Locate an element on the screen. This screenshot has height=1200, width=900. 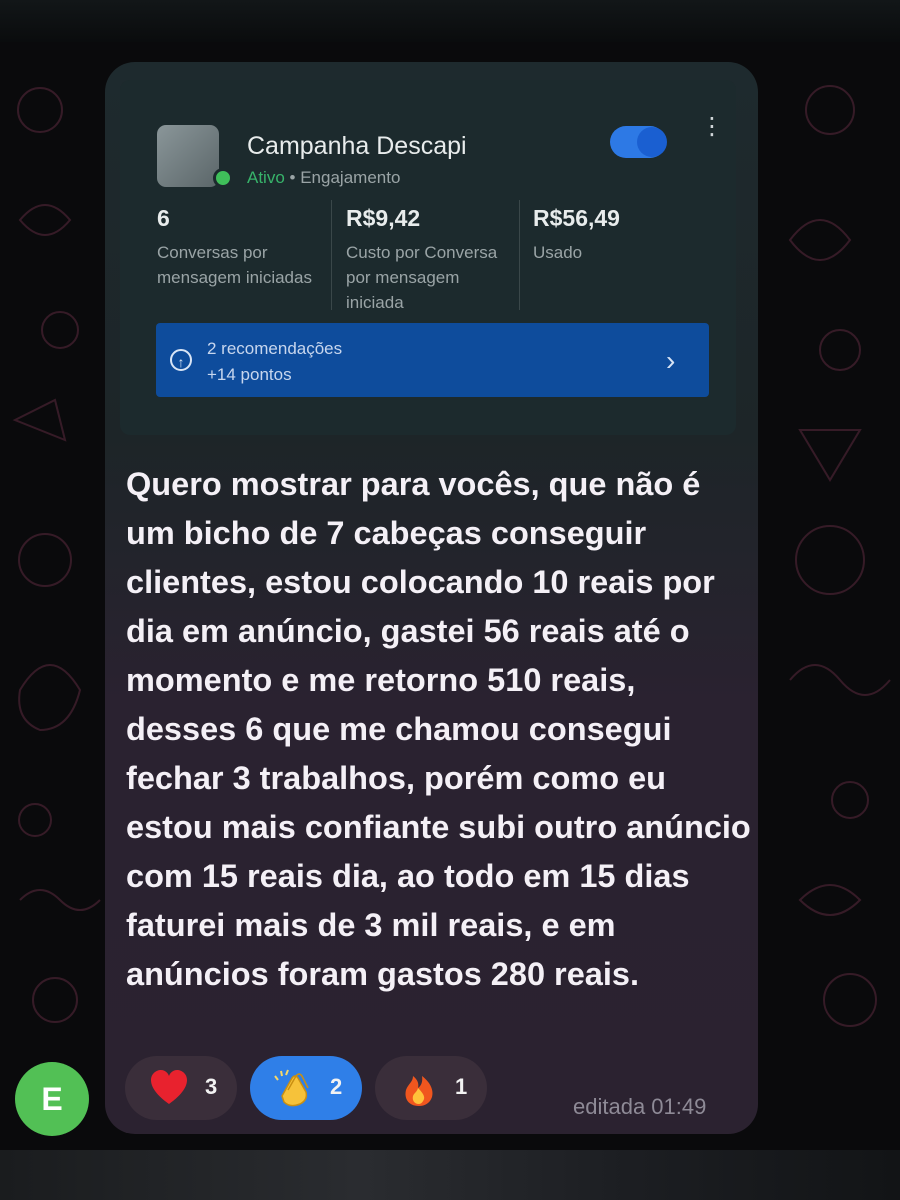
recommendations-count: 2 recomendações is located at coordinates (275, 348).